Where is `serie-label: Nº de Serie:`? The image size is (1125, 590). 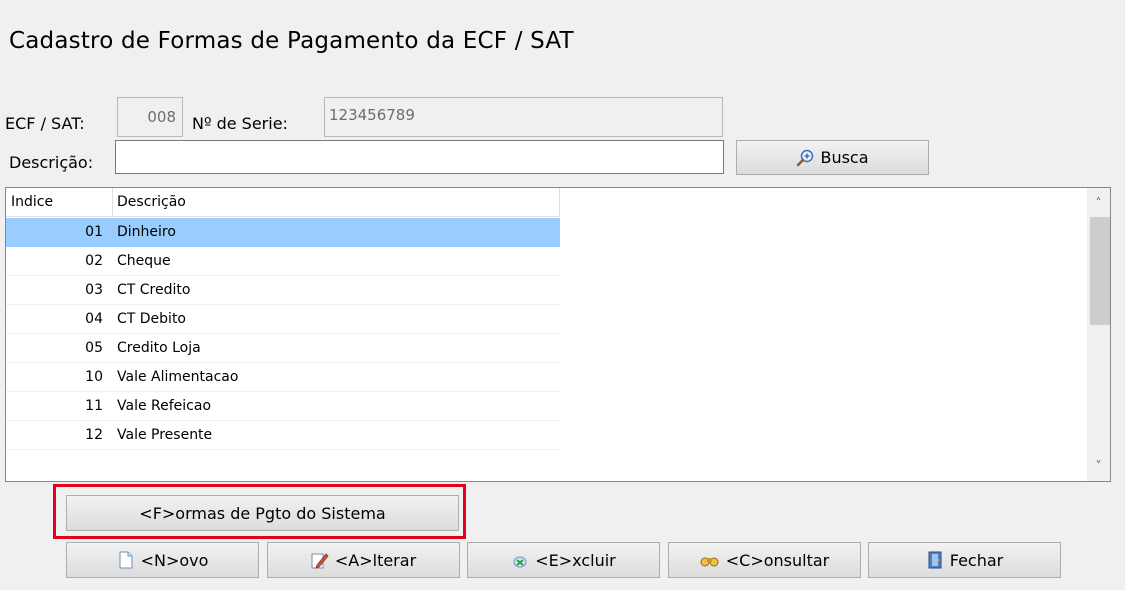
serie-label: Nº de Serie: is located at coordinates (240, 123).